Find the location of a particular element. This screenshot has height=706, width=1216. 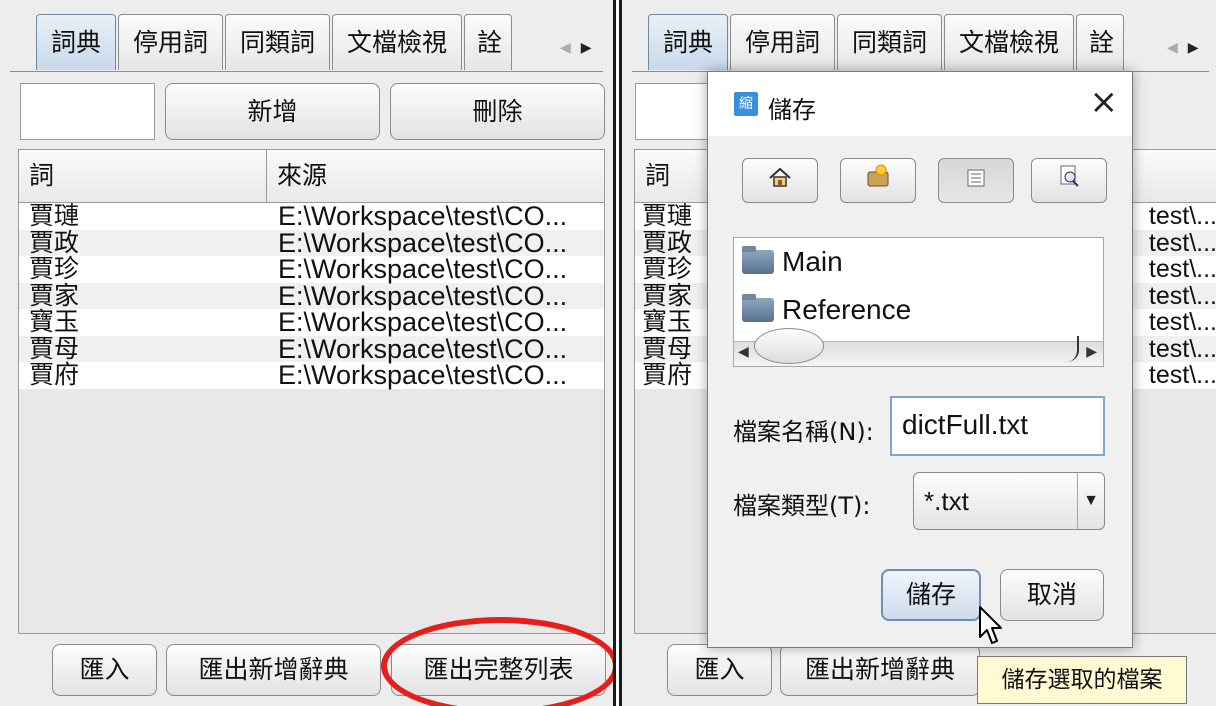

list-icon is located at coordinates (976, 178).